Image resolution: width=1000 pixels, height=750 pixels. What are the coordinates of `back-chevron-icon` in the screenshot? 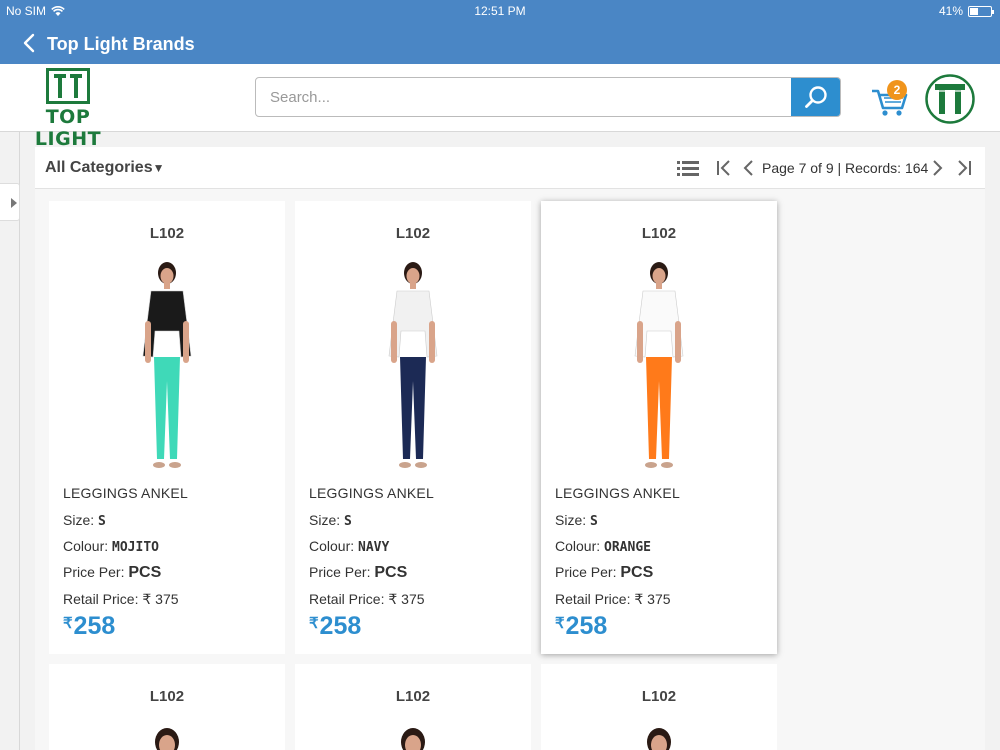 It's located at (30, 43).